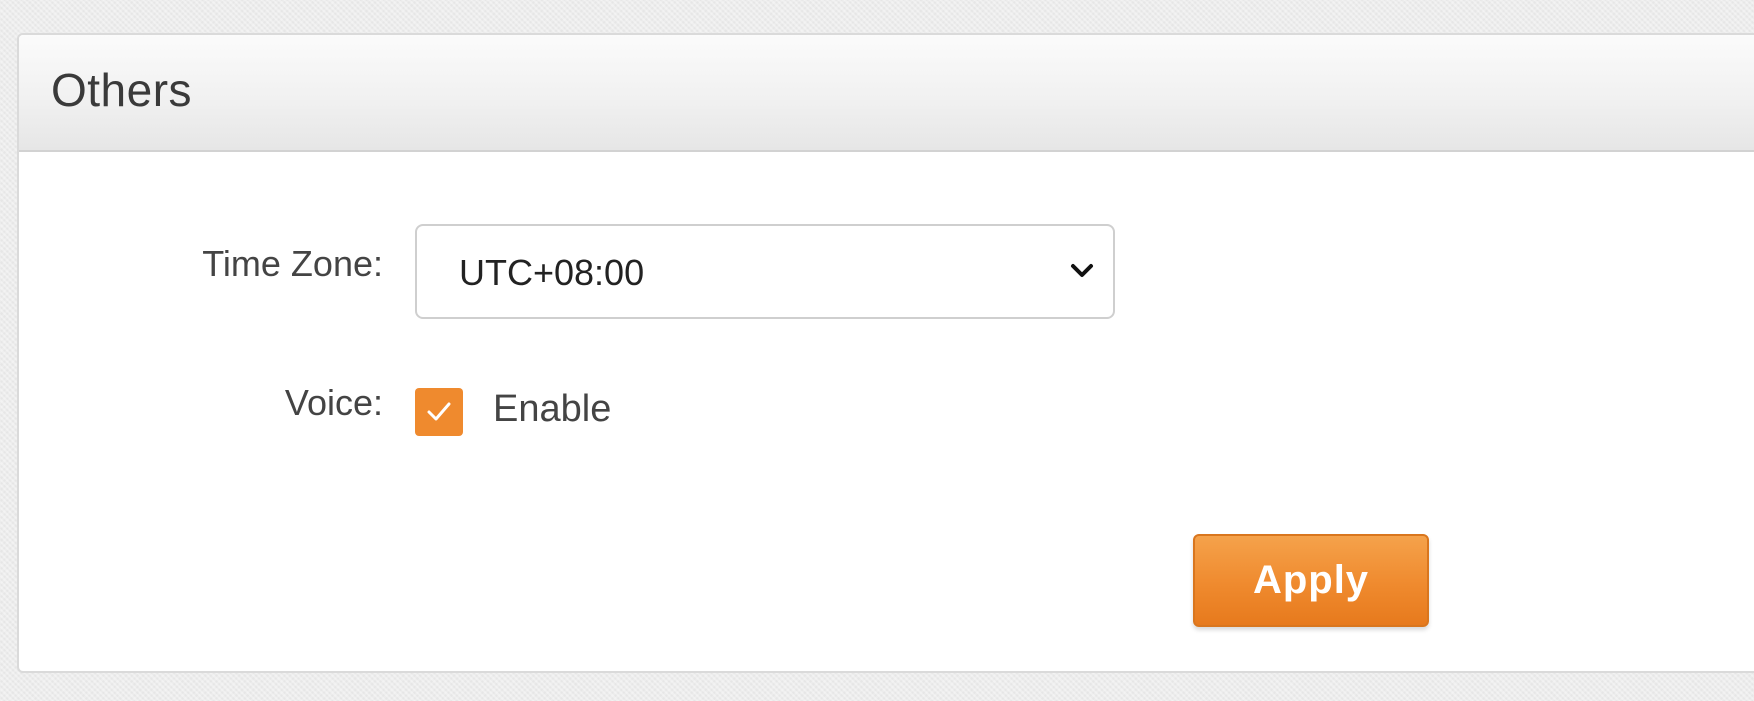  Describe the element at coordinates (765, 271) in the screenshot. I see `time-zone-select: UTC+08:00` at that location.